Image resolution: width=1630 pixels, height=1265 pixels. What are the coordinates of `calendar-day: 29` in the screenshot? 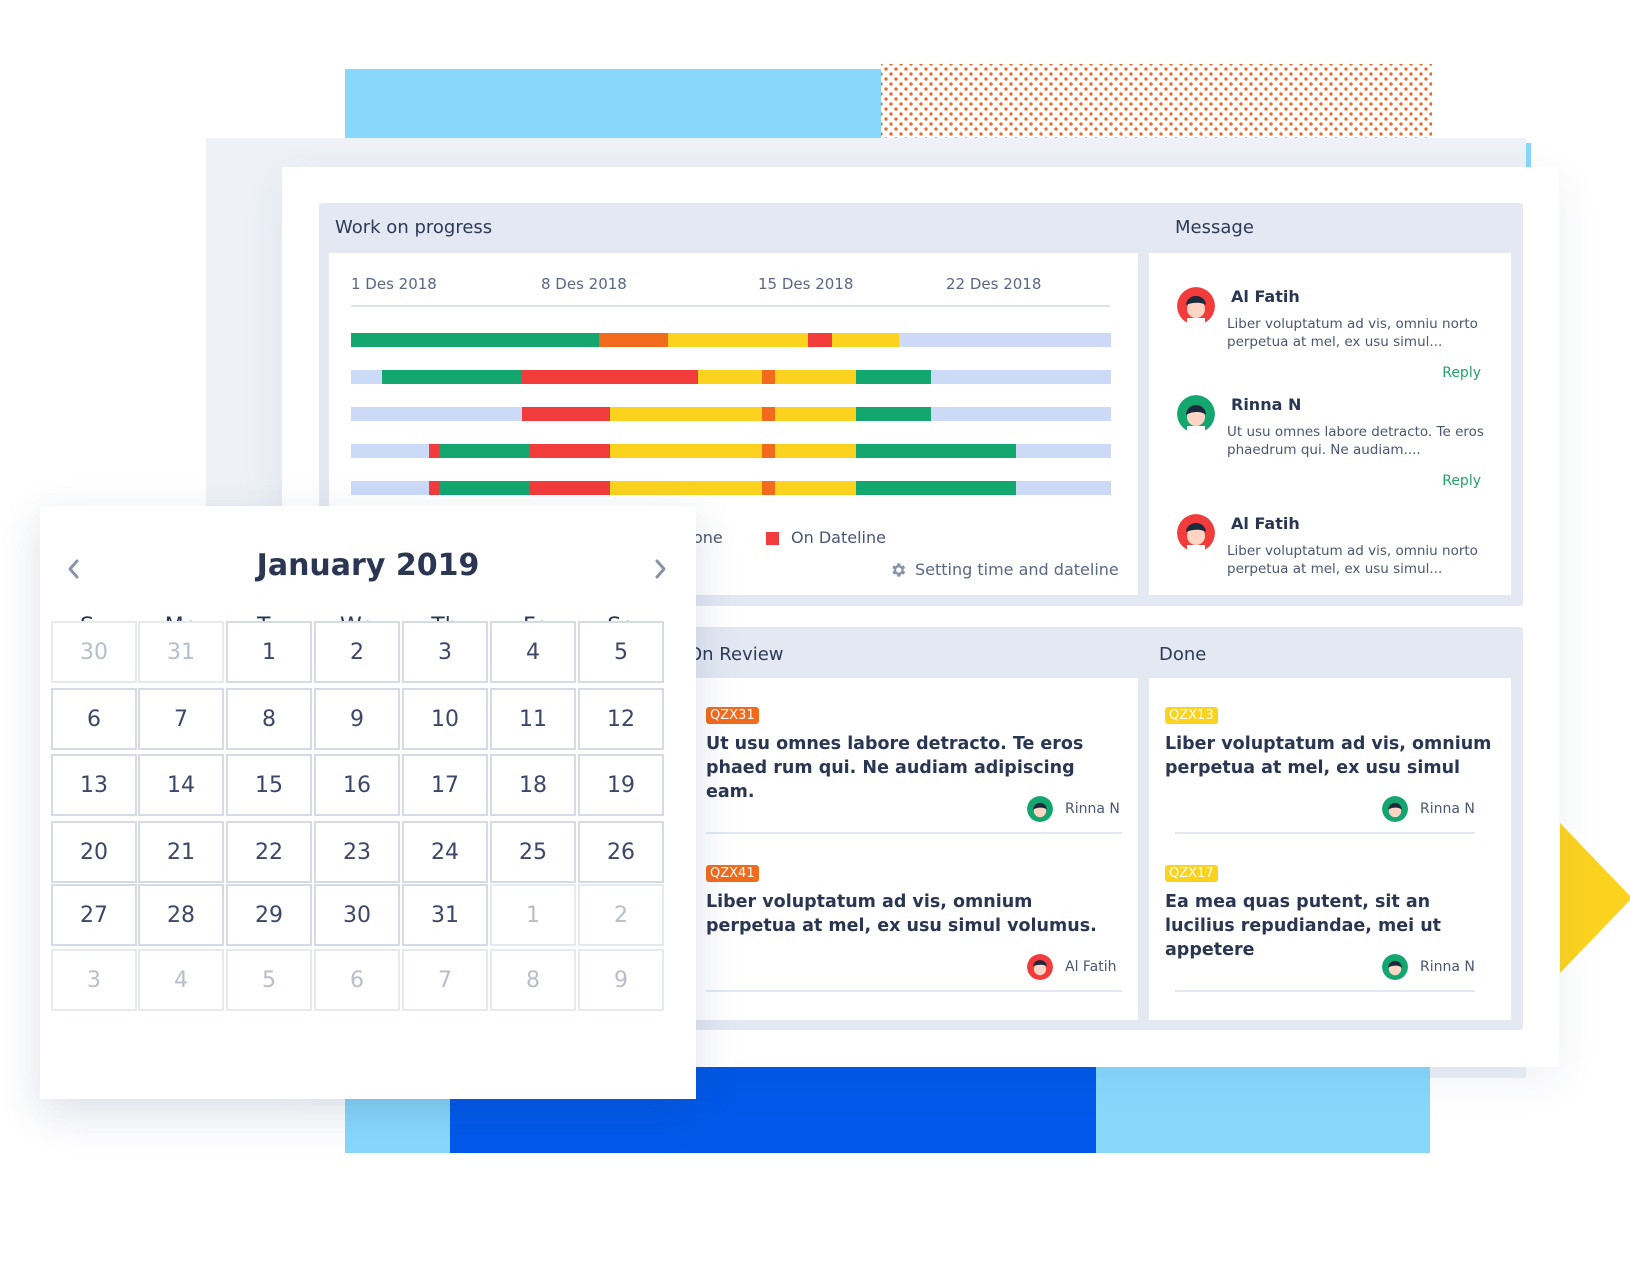 It's located at (269, 915).